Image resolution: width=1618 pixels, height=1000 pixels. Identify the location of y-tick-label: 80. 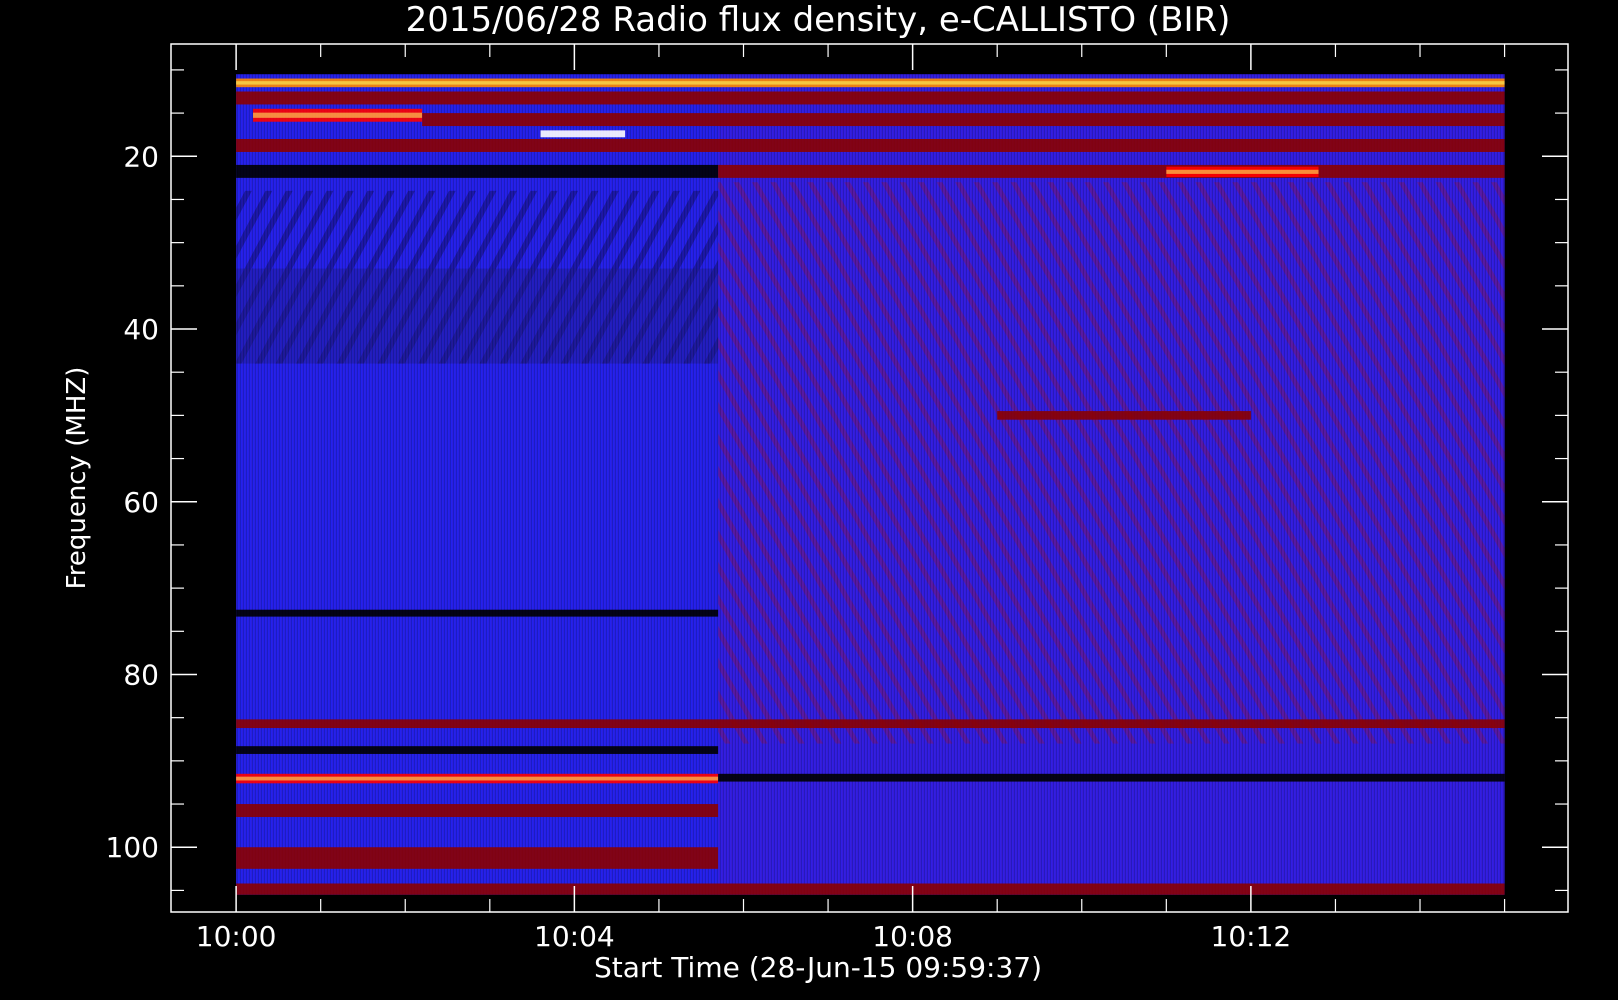
(141, 674).